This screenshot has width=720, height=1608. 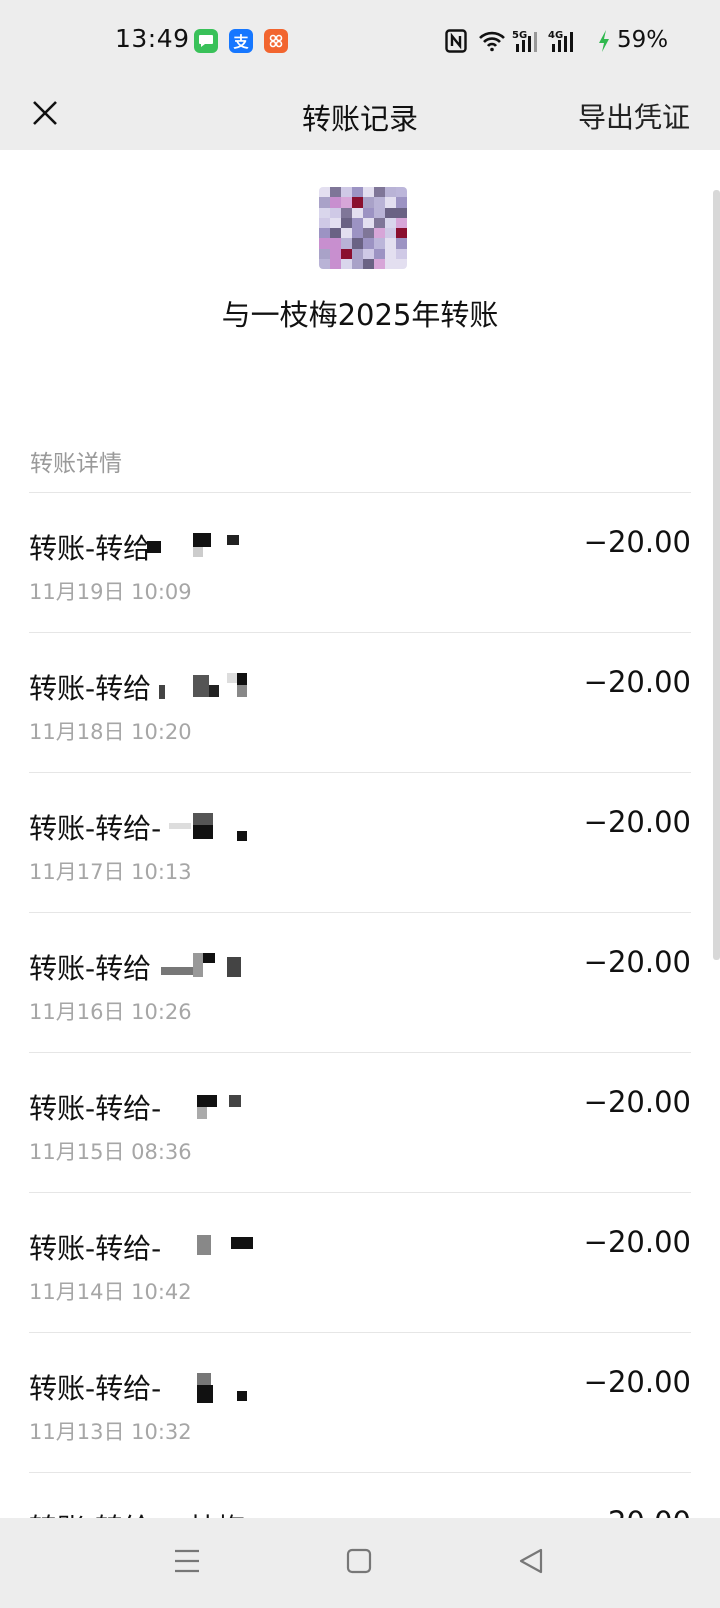 I want to click on transaction-row: 转账-转给- 11月15日 08:36 −20.00, so click(x=360, y=1122).